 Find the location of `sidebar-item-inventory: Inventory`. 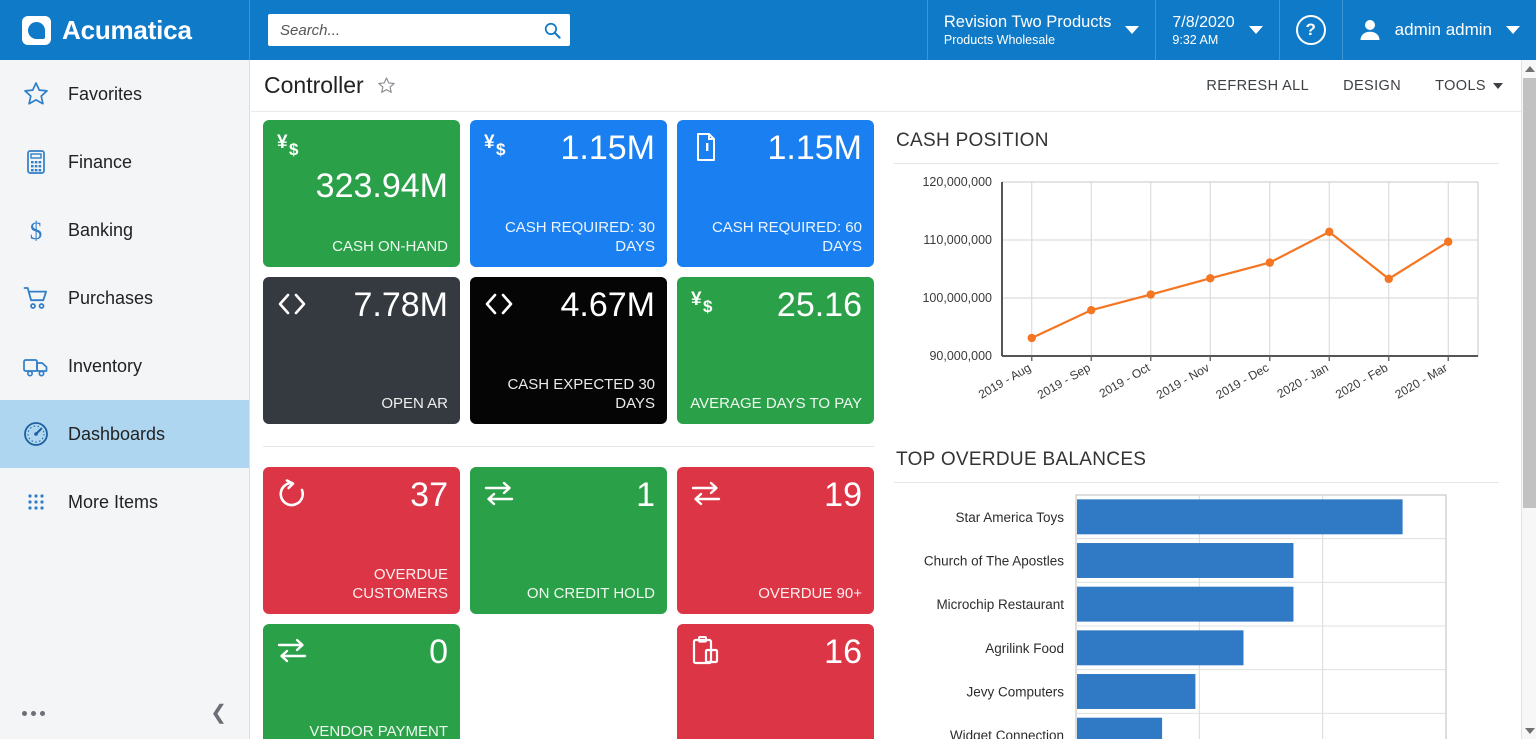

sidebar-item-inventory: Inventory is located at coordinates (124, 366).